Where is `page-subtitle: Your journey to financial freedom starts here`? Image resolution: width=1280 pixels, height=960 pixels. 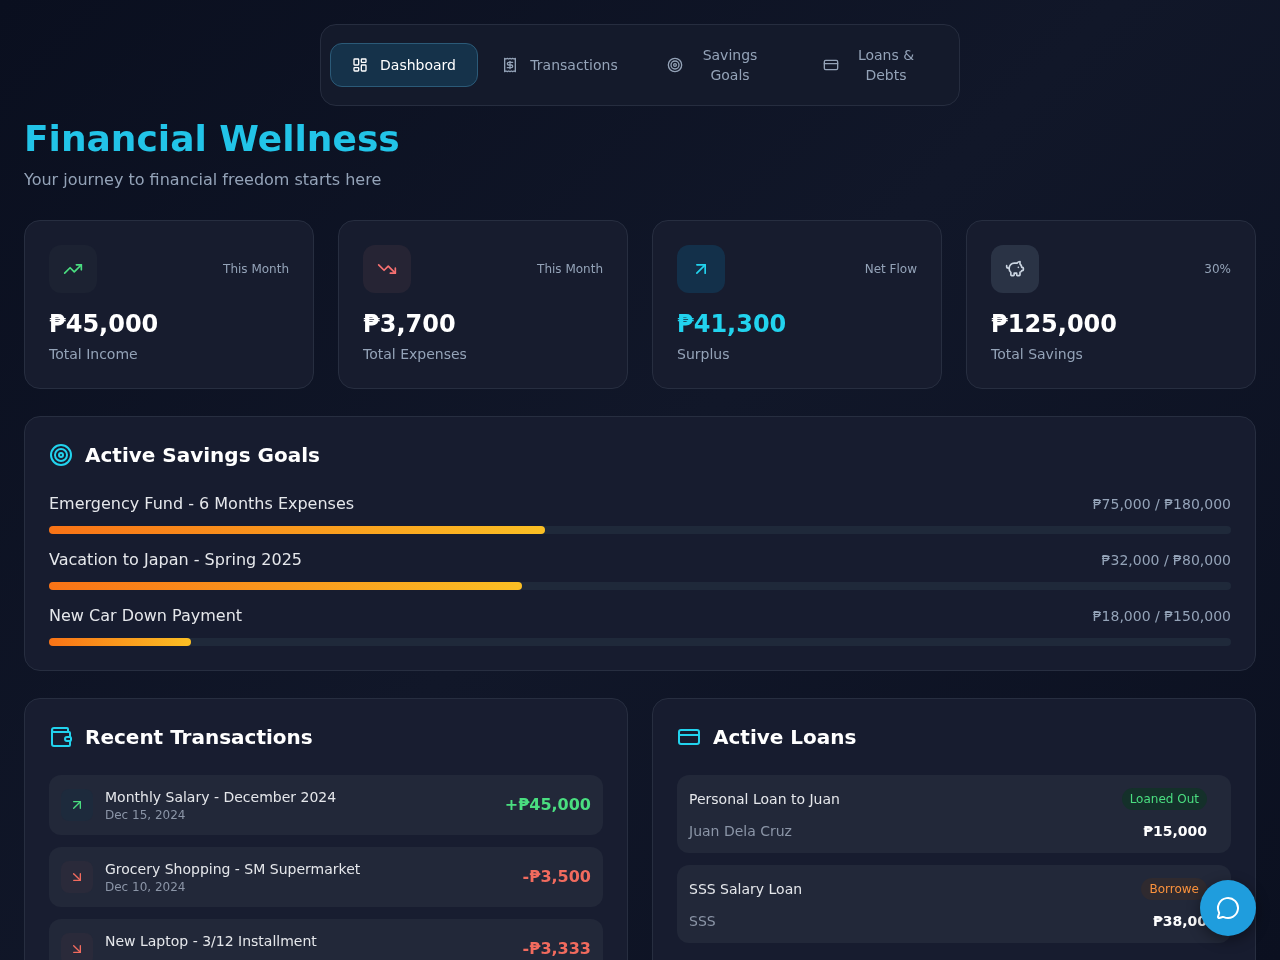
page-subtitle: Your journey to financial freedom starts here is located at coordinates (203, 180).